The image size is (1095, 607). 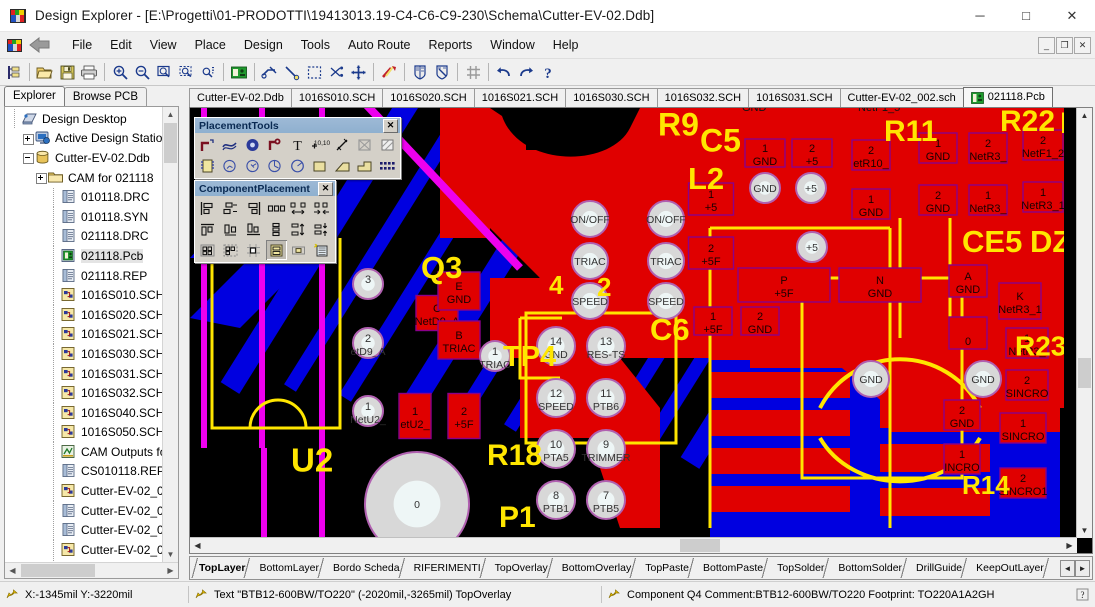 I want to click on align-right-icon, so click(x=253, y=208).